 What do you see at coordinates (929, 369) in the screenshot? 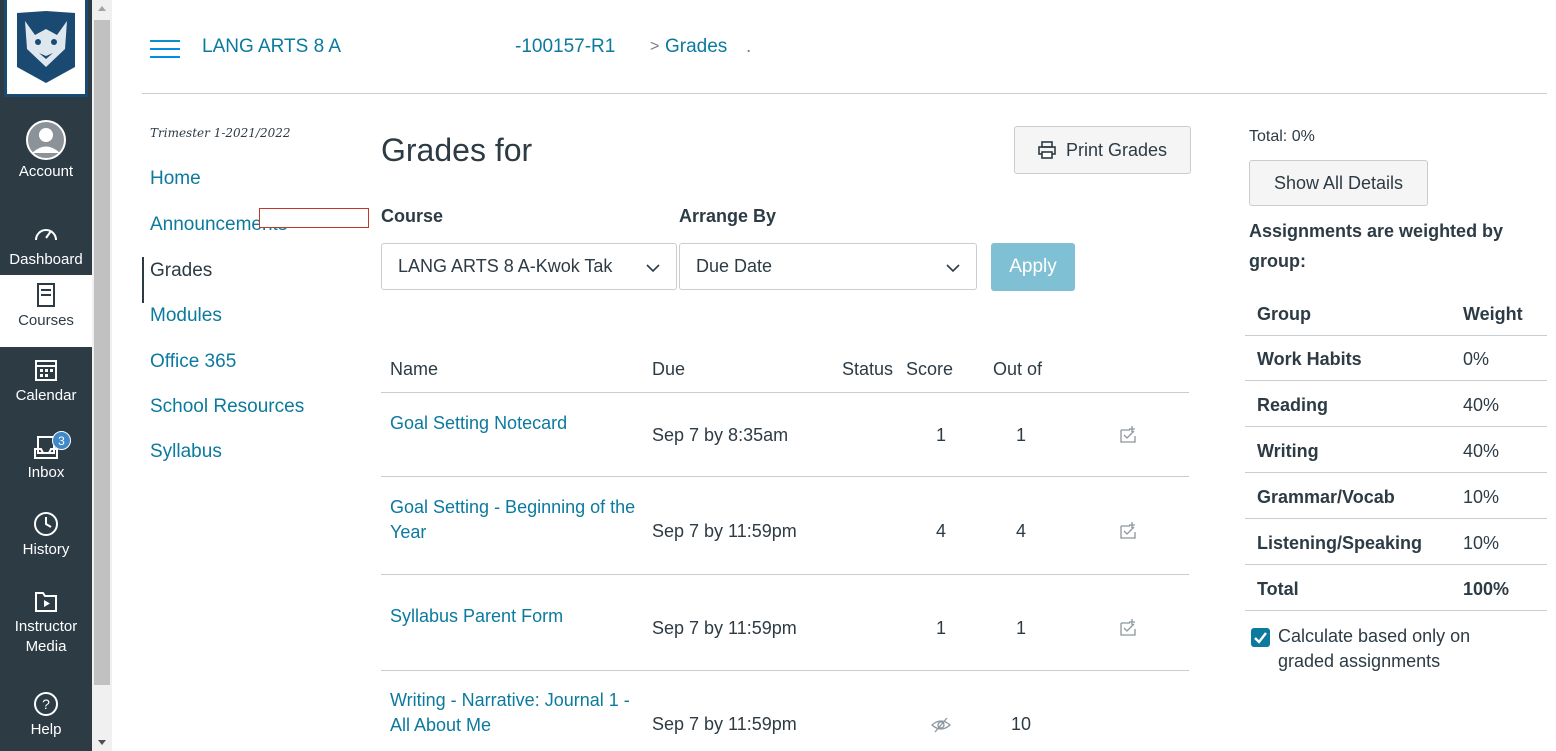
I see `column-header-score: Score` at bounding box center [929, 369].